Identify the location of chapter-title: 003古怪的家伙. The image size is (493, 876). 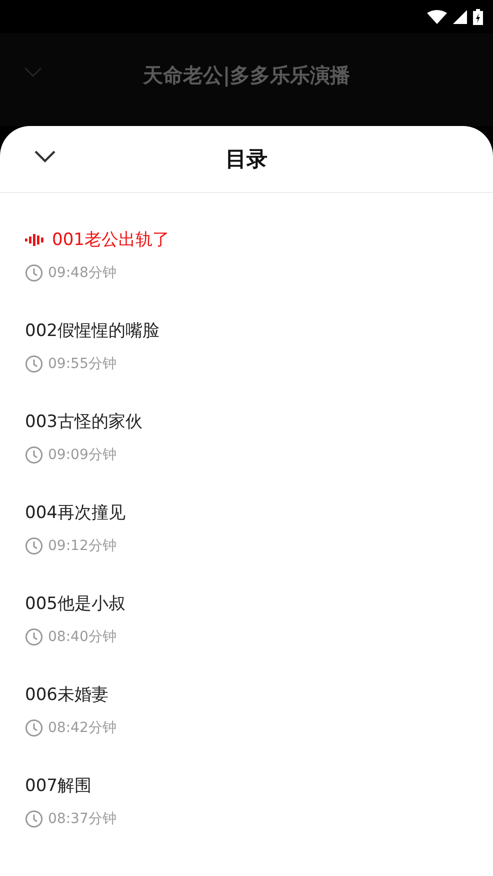
(83, 422).